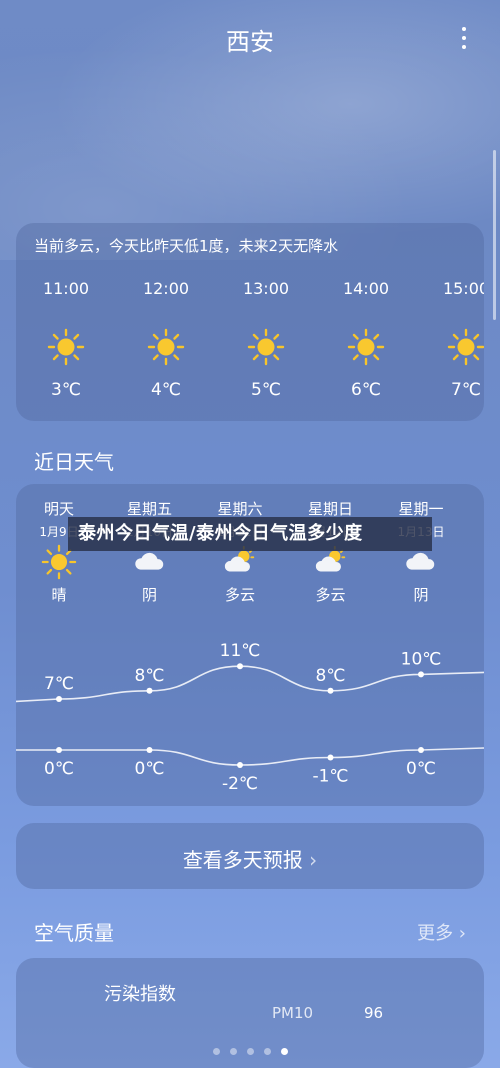  What do you see at coordinates (74, 933) in the screenshot?
I see `air-quality-title: 空气质量` at bounding box center [74, 933].